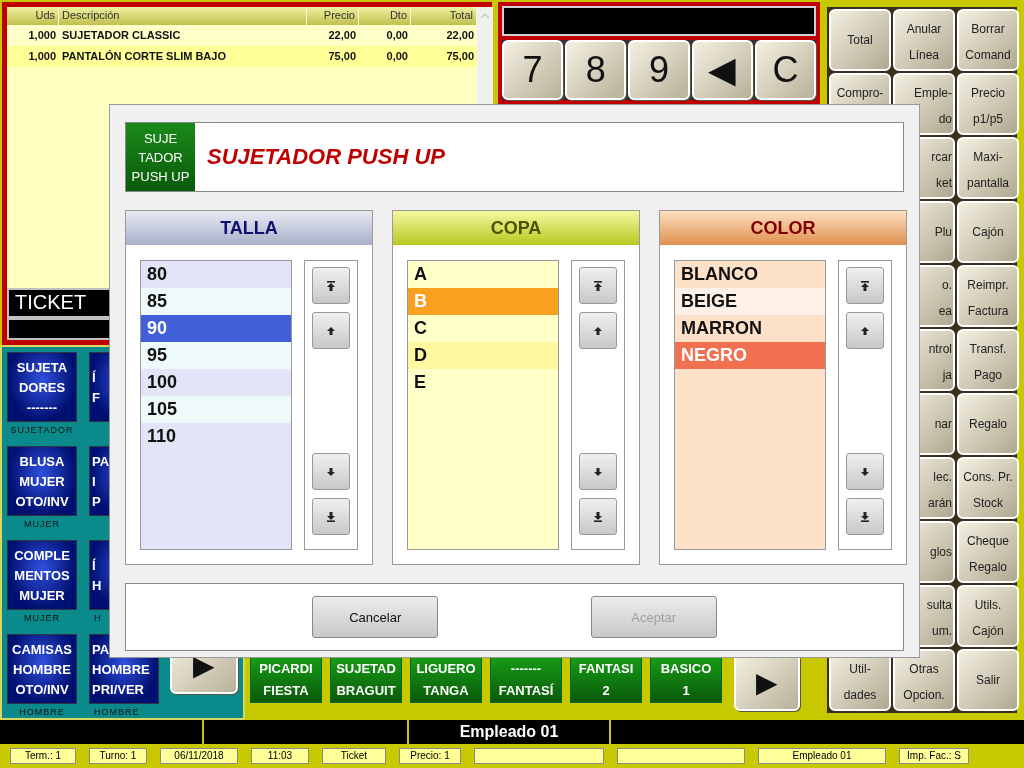 The height and width of the screenshot is (768, 1024). What do you see at coordinates (216, 328) in the screenshot?
I see `list-item: 90` at bounding box center [216, 328].